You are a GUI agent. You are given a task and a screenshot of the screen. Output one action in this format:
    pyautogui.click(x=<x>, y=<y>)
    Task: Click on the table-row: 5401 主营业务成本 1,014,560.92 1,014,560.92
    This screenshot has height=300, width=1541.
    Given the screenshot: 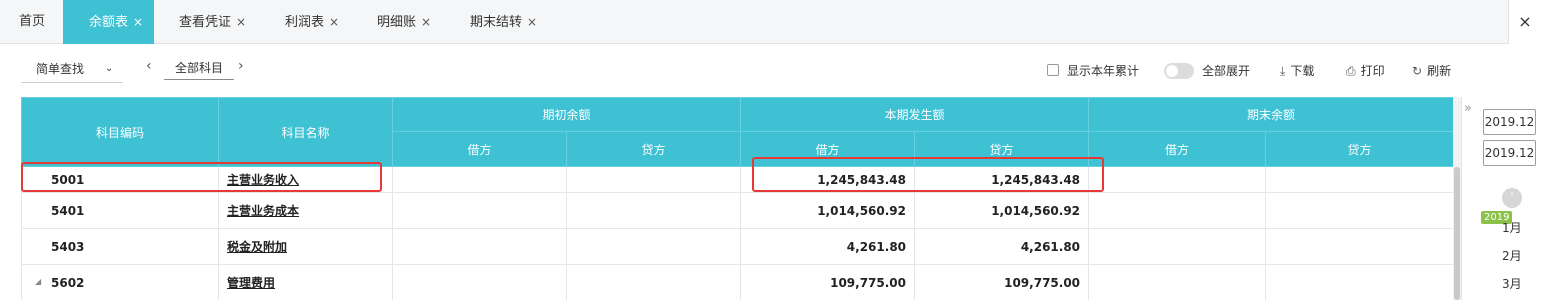 What is the action you would take?
    pyautogui.click(x=737, y=210)
    